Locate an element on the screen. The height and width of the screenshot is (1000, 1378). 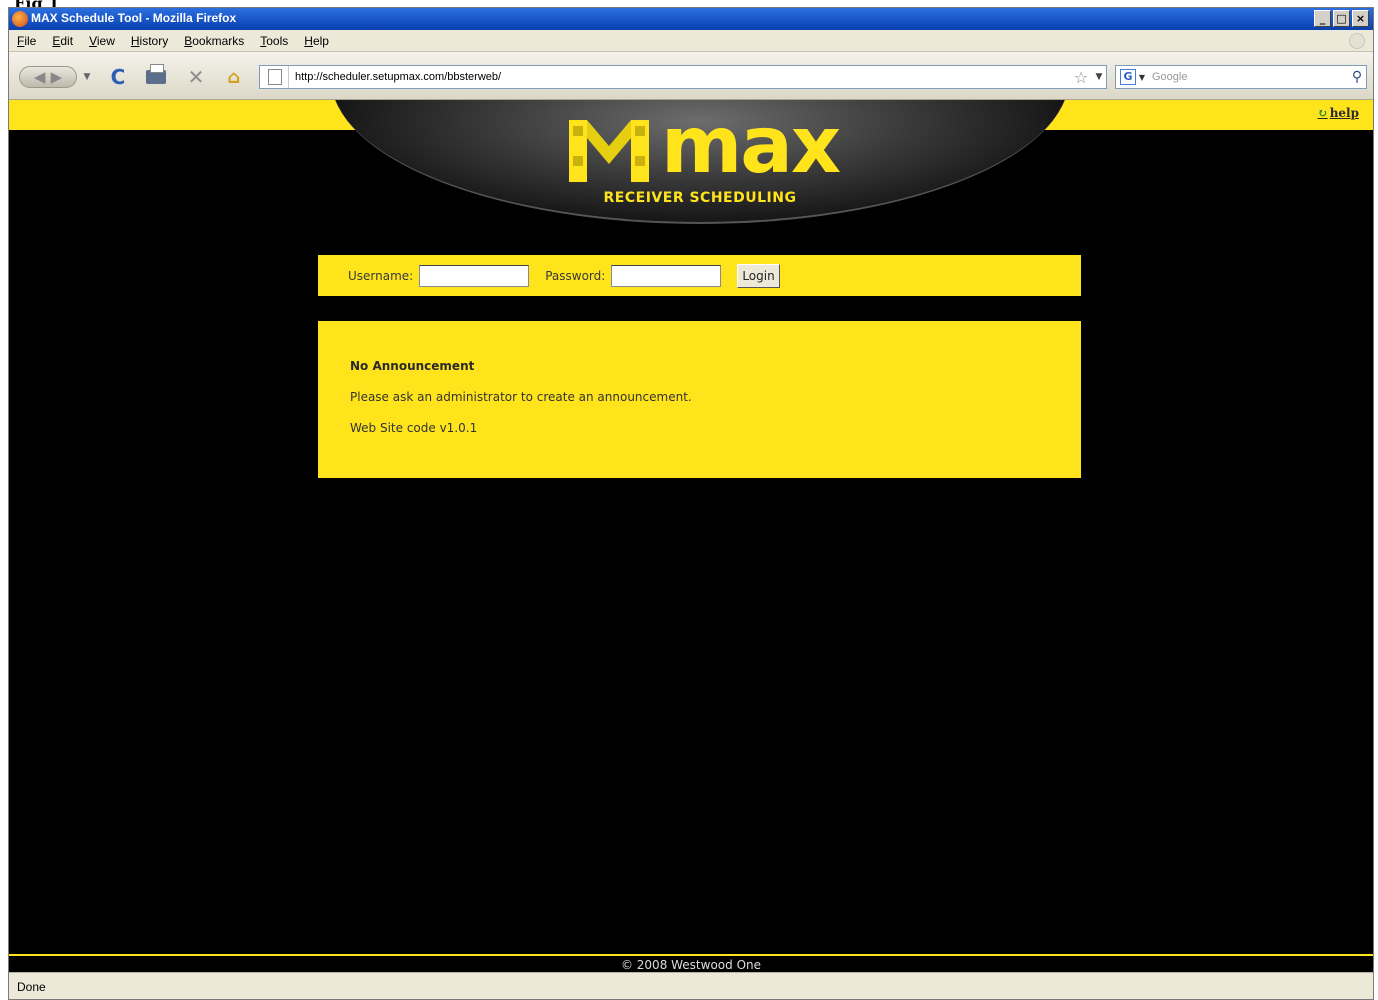
copyright-footer: © 2008 Westwood One is located at coordinates (691, 965).